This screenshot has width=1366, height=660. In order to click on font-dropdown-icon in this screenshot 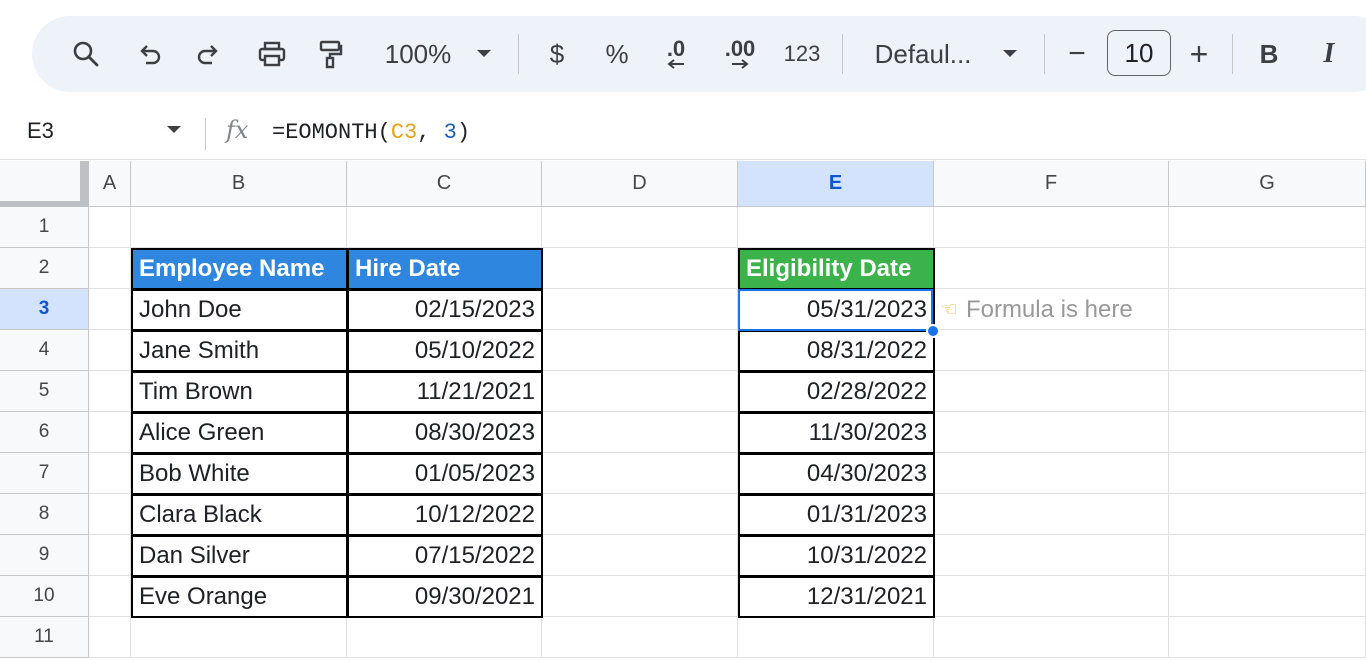, I will do `click(1010, 54)`.